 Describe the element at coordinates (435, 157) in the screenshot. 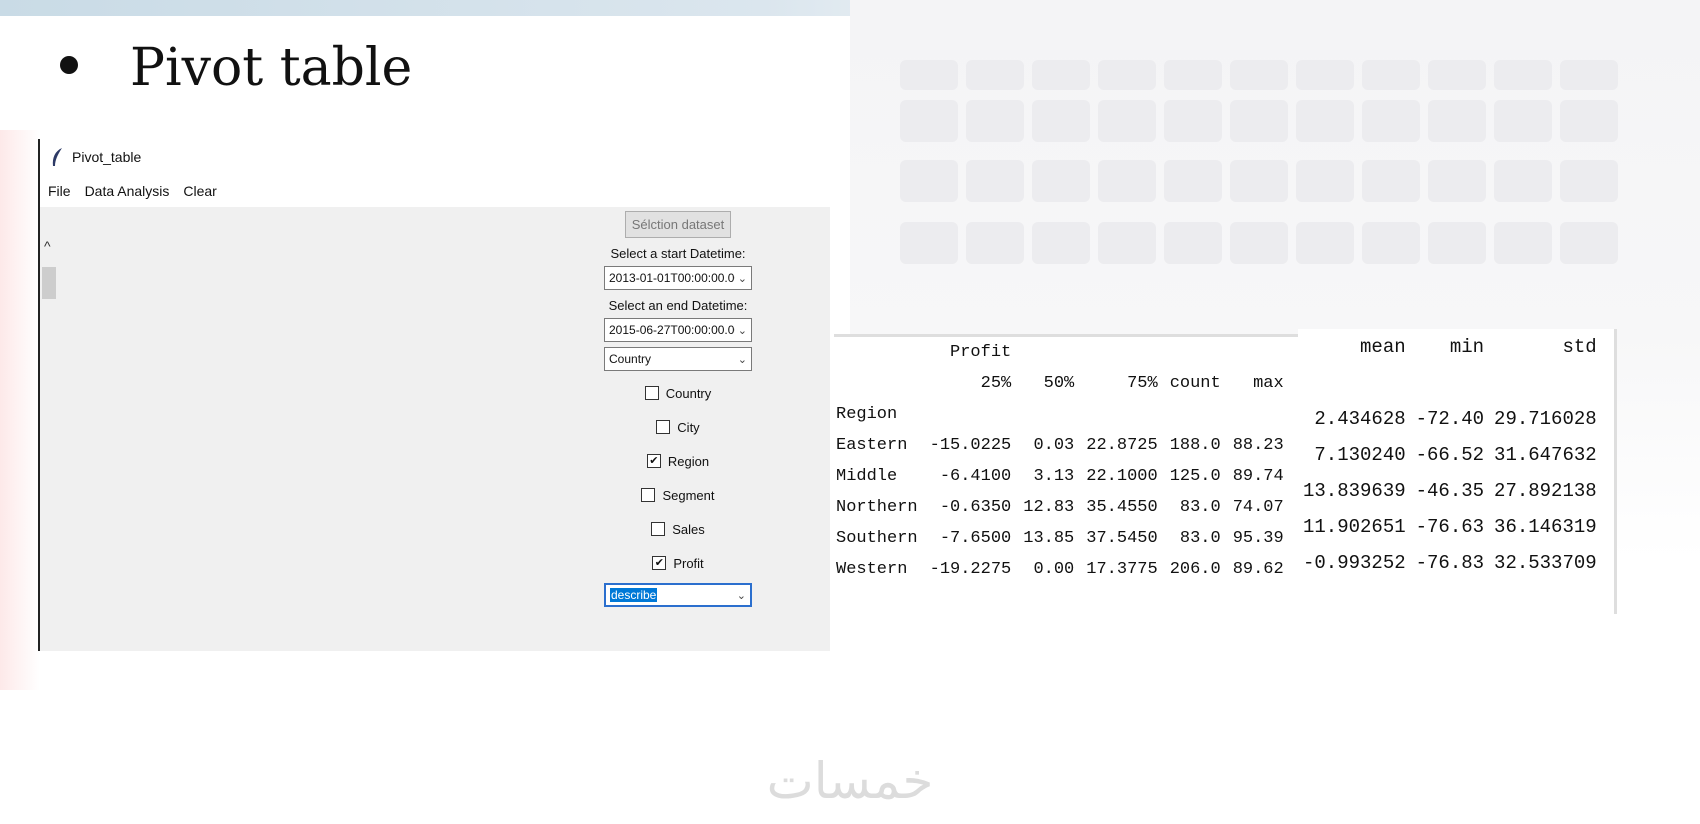

I see `window-titlebar: Pivot_table` at that location.